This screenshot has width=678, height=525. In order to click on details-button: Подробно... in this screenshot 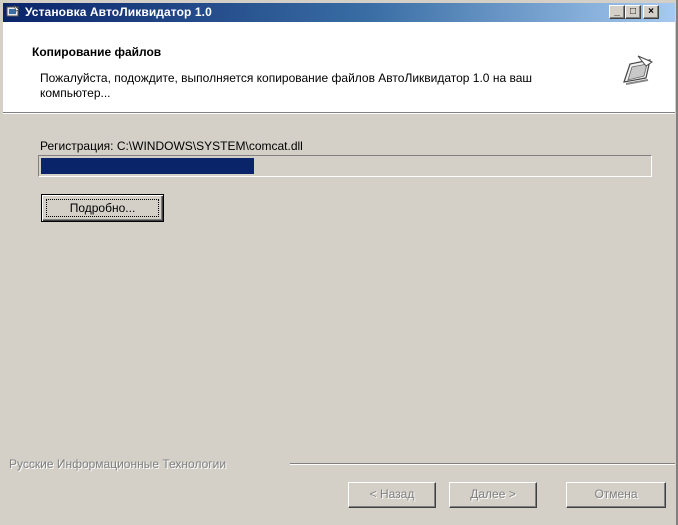, I will do `click(102, 208)`.